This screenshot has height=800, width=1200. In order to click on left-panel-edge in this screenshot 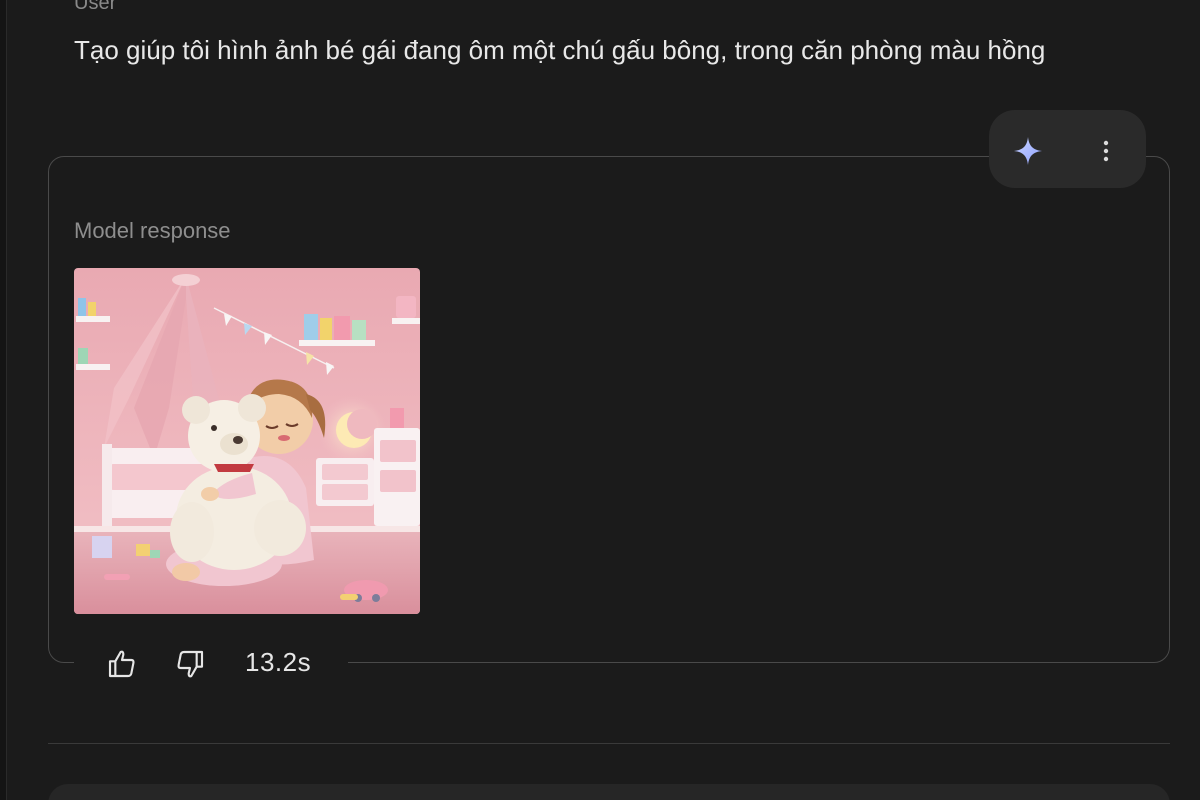, I will do `click(3, 400)`.